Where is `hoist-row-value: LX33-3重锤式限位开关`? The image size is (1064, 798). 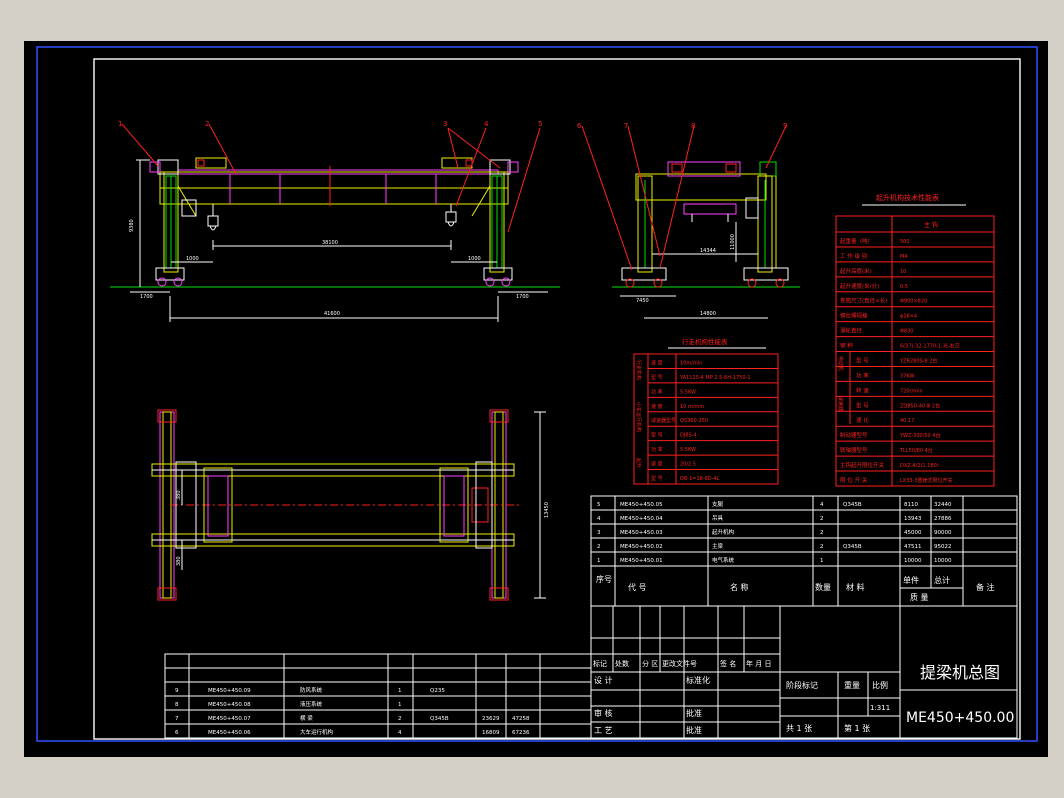
hoist-row-value: LX33-3重锤式限位开关 is located at coordinates (926, 480).